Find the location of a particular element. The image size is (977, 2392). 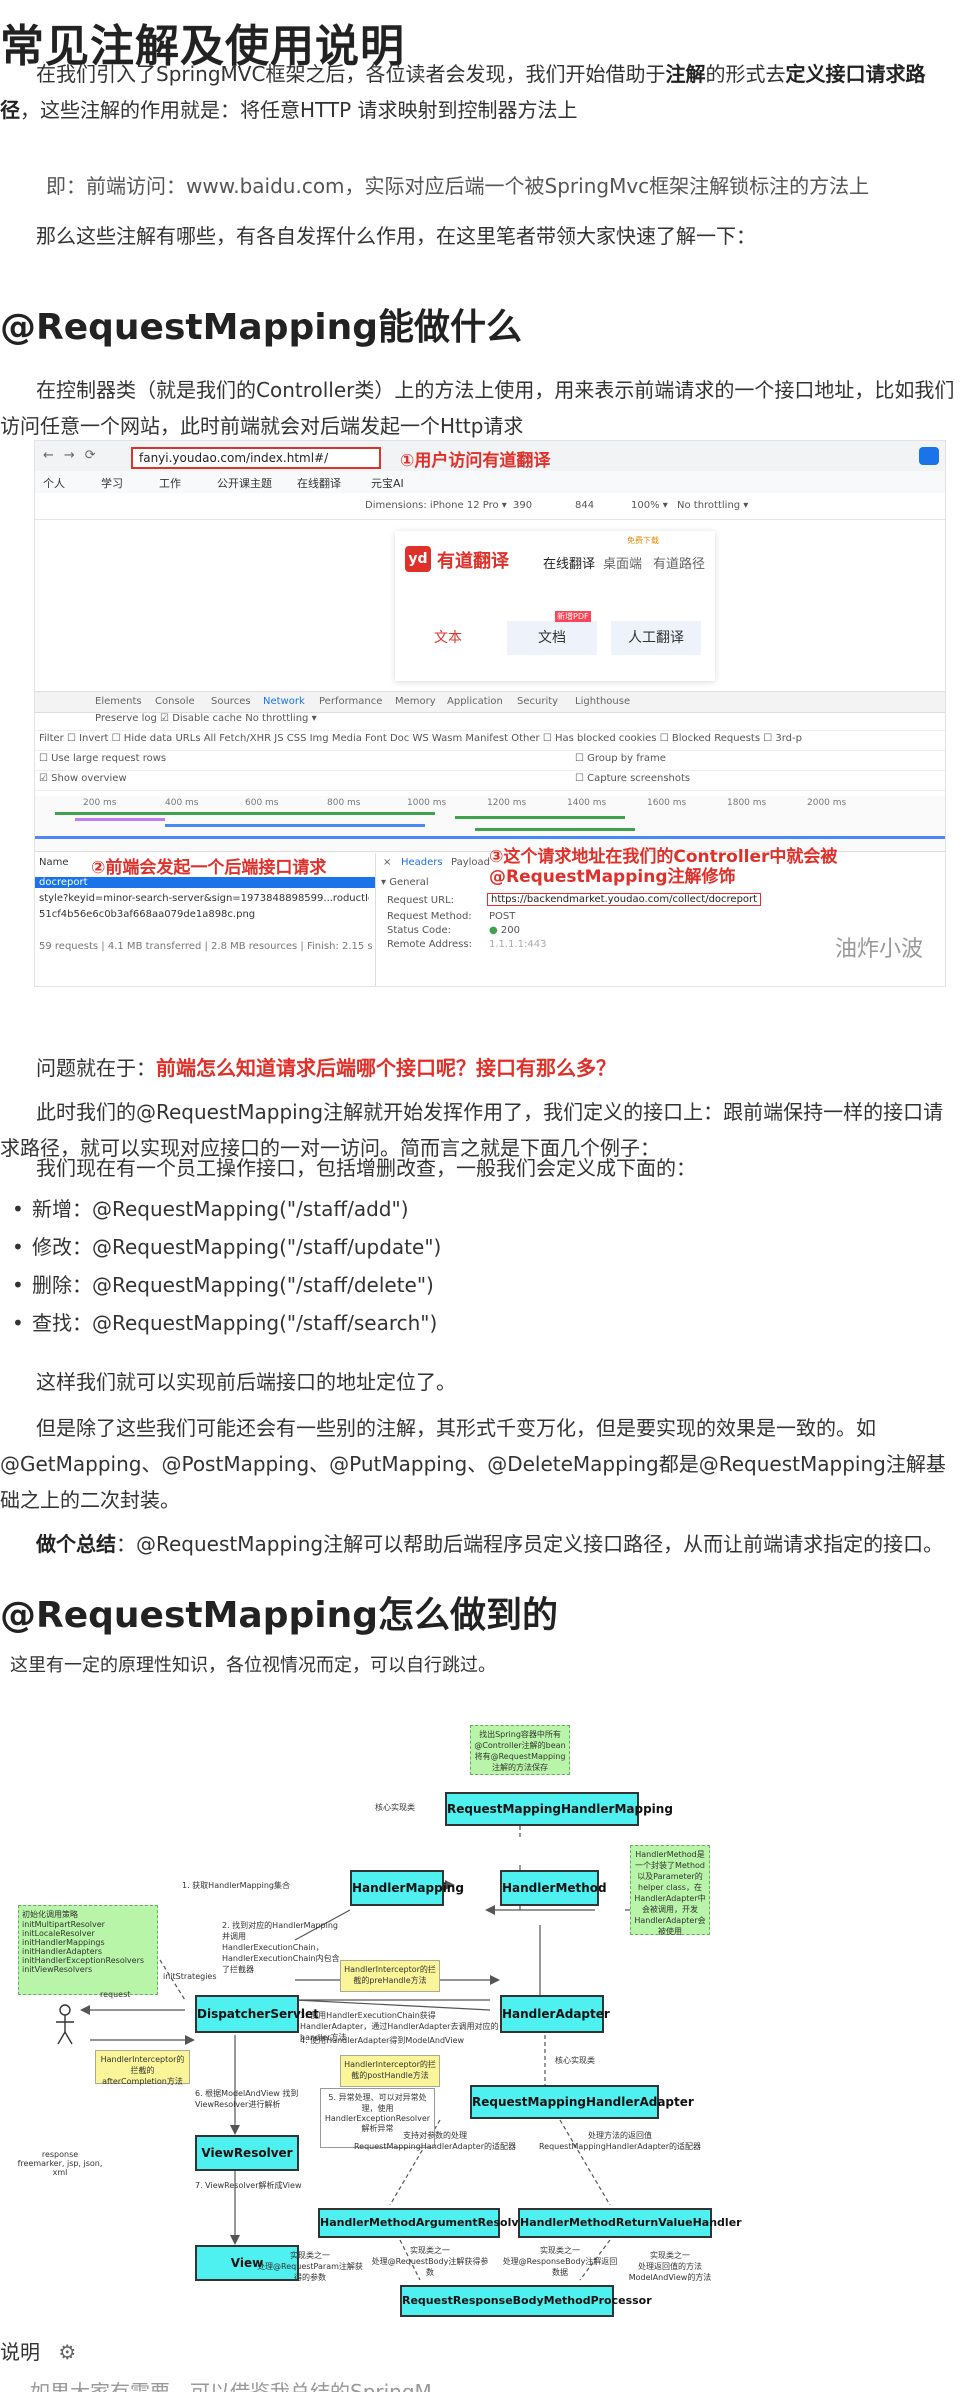

label-core-impl-1: 核心实现类 is located at coordinates (395, 1807).